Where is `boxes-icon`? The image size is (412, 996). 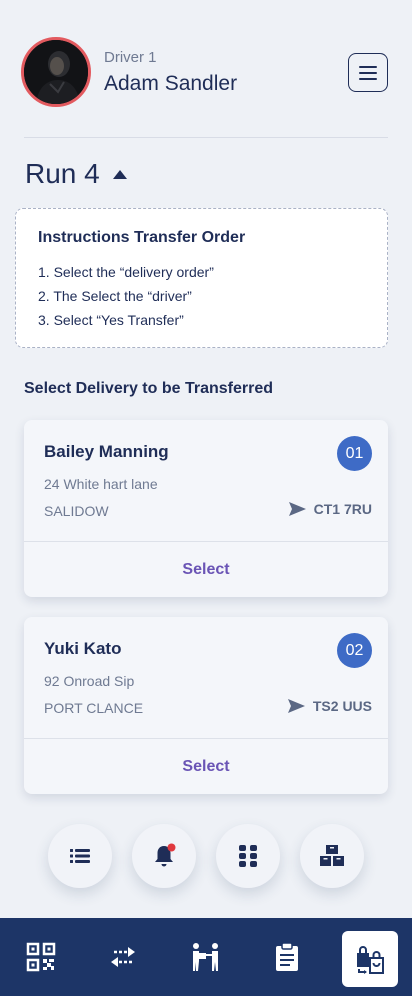 boxes-icon is located at coordinates (332, 856).